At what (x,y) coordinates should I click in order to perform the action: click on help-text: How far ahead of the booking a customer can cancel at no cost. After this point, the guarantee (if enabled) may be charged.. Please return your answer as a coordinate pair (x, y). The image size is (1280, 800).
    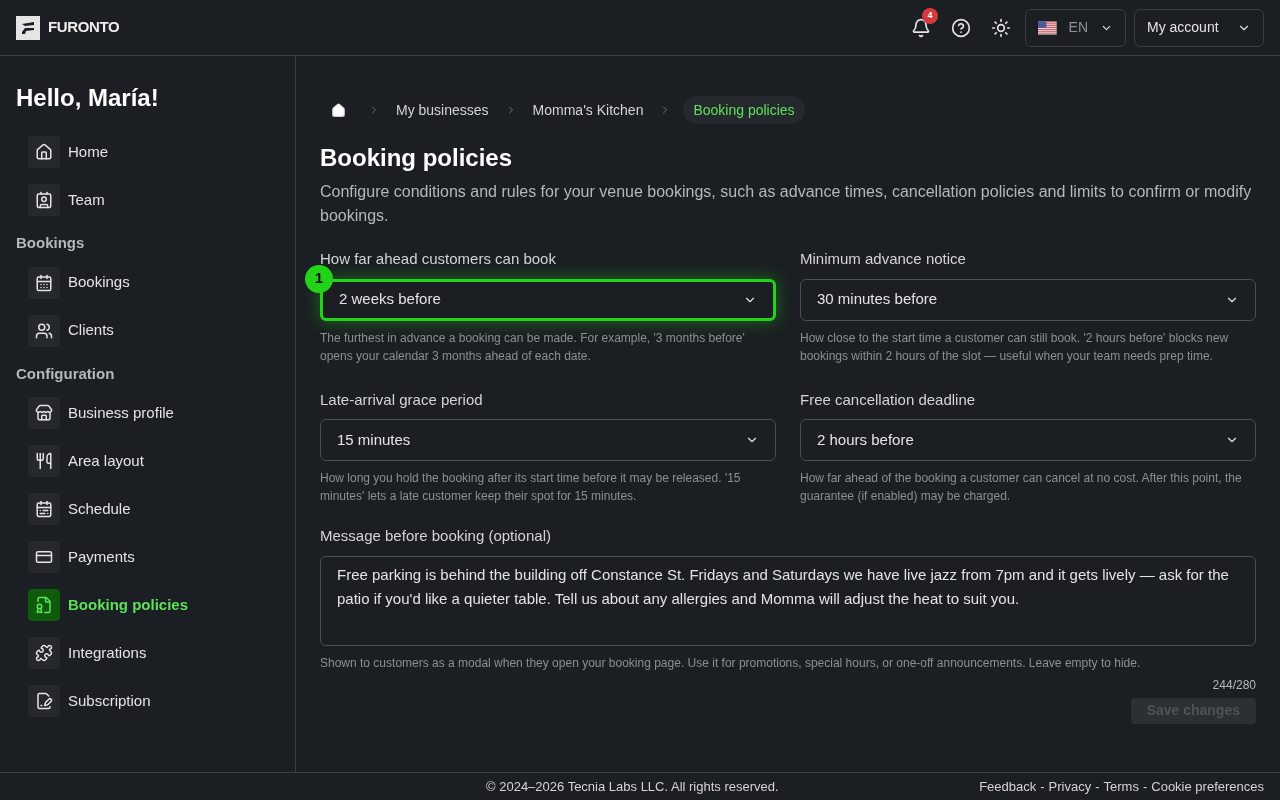
    Looking at the image, I should click on (1021, 487).